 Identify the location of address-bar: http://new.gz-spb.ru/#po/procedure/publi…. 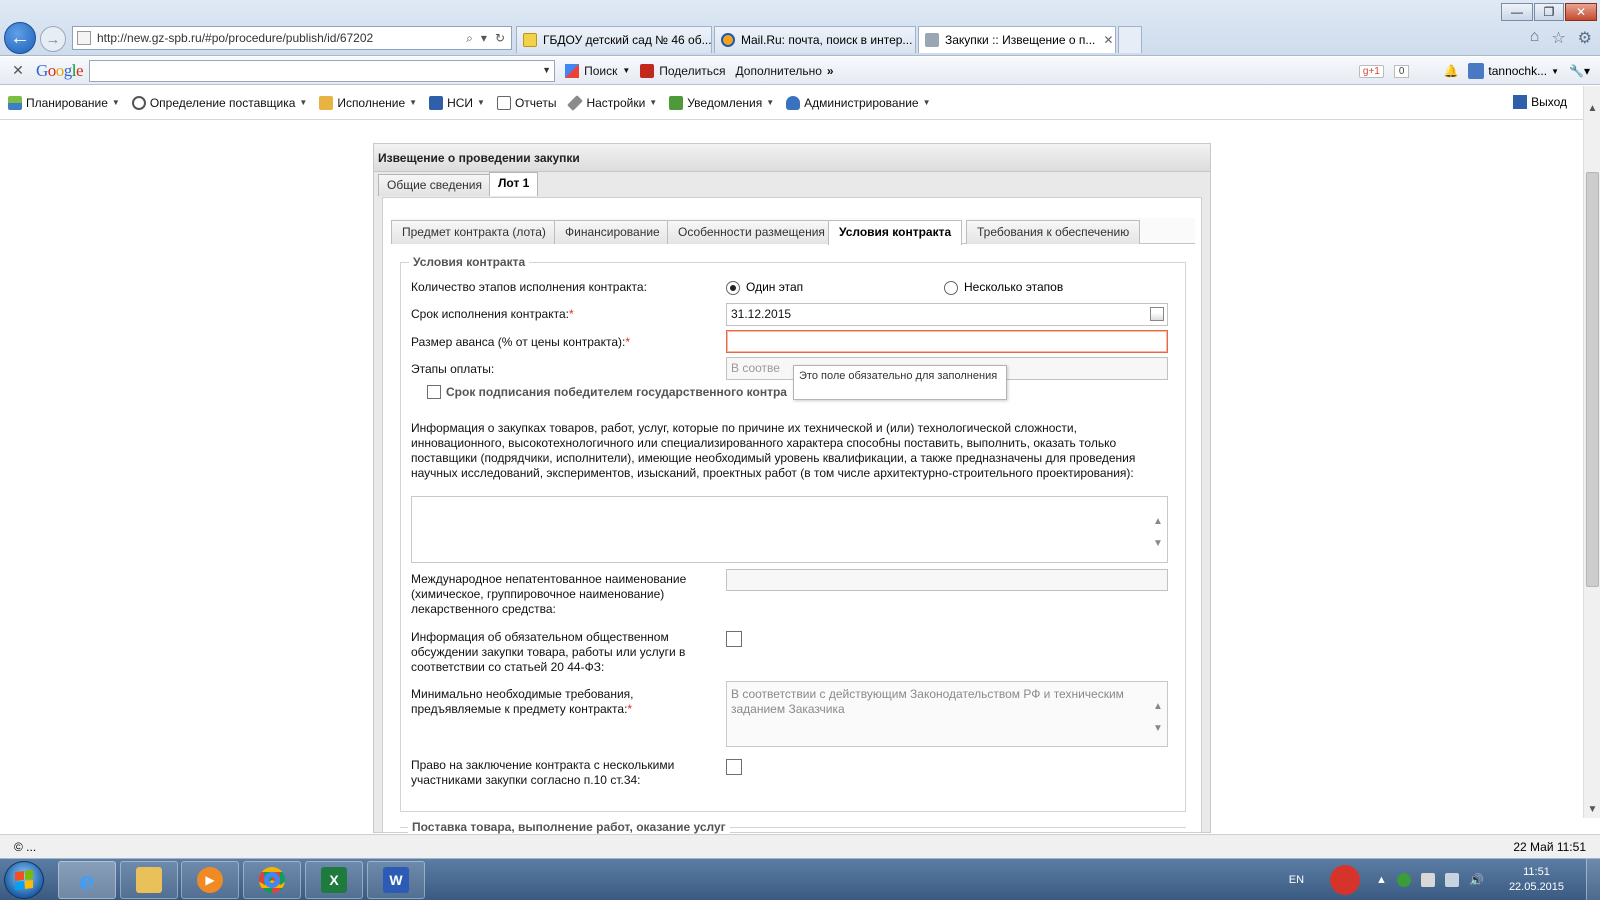
(292, 38).